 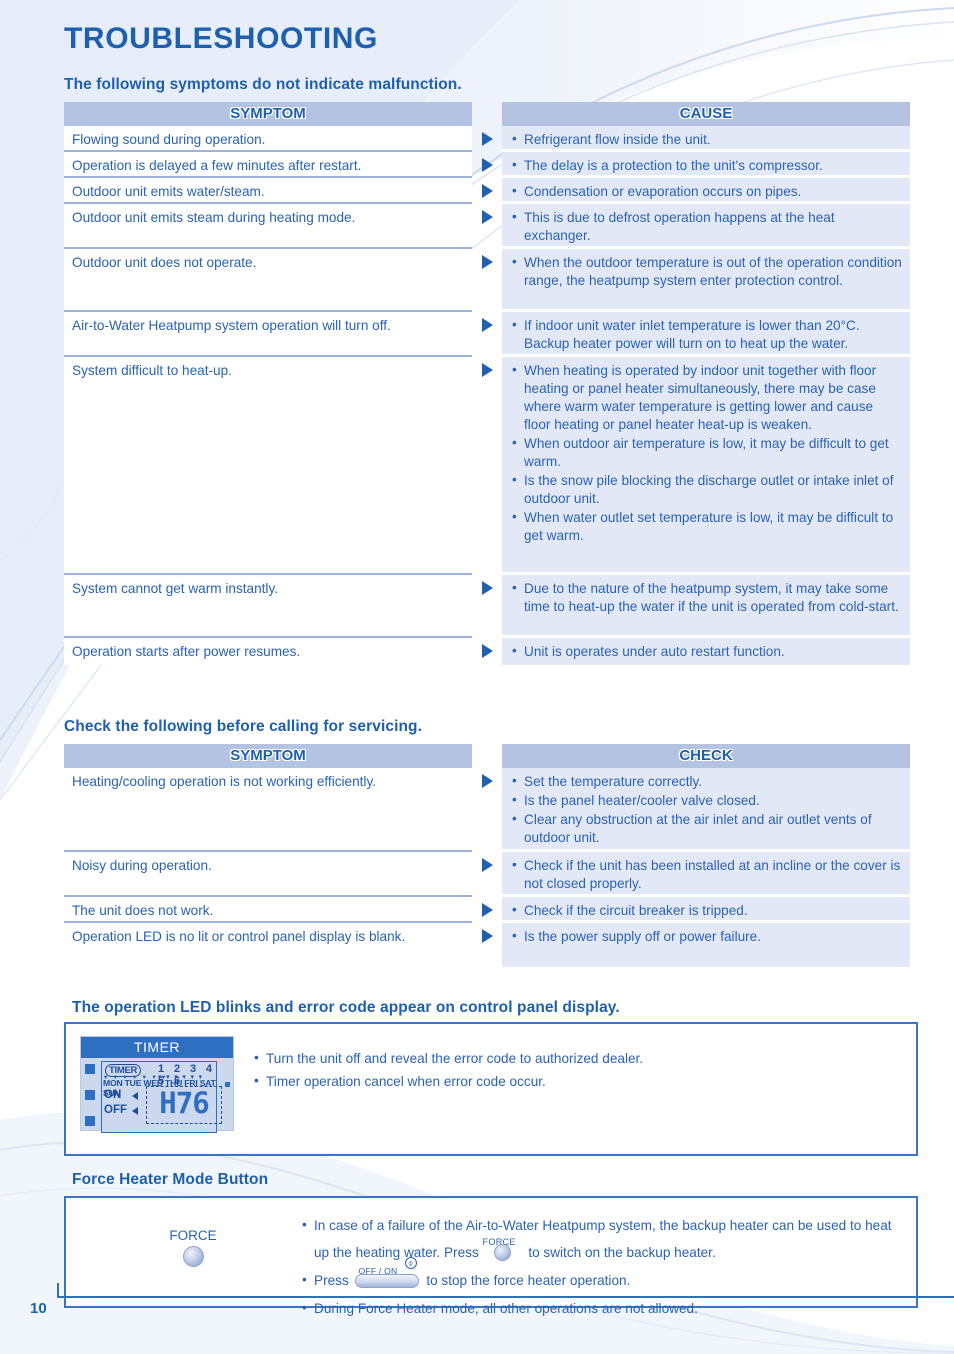 I want to click on table-row: Refrigerant flow inside the unit., so click(x=706, y=139).